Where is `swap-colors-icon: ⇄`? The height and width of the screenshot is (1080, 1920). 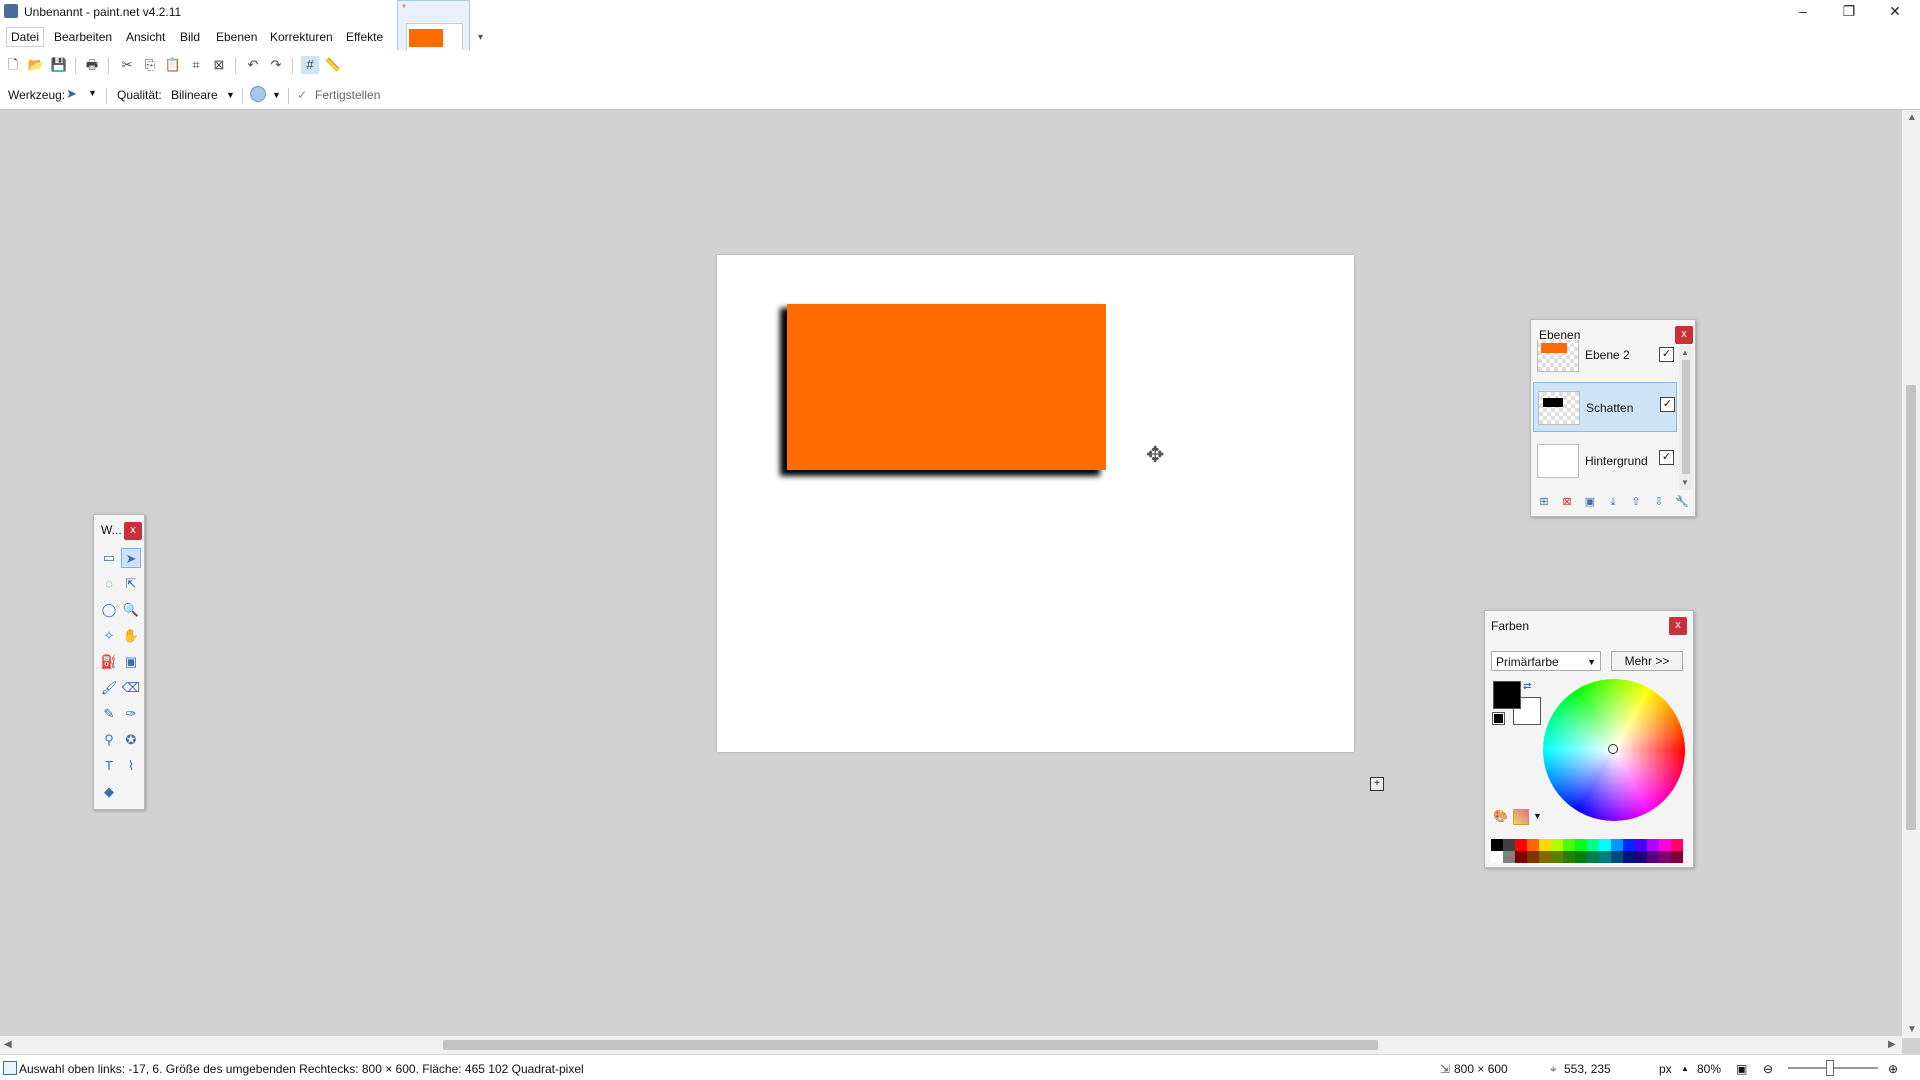 swap-colors-icon: ⇄ is located at coordinates (1527, 686).